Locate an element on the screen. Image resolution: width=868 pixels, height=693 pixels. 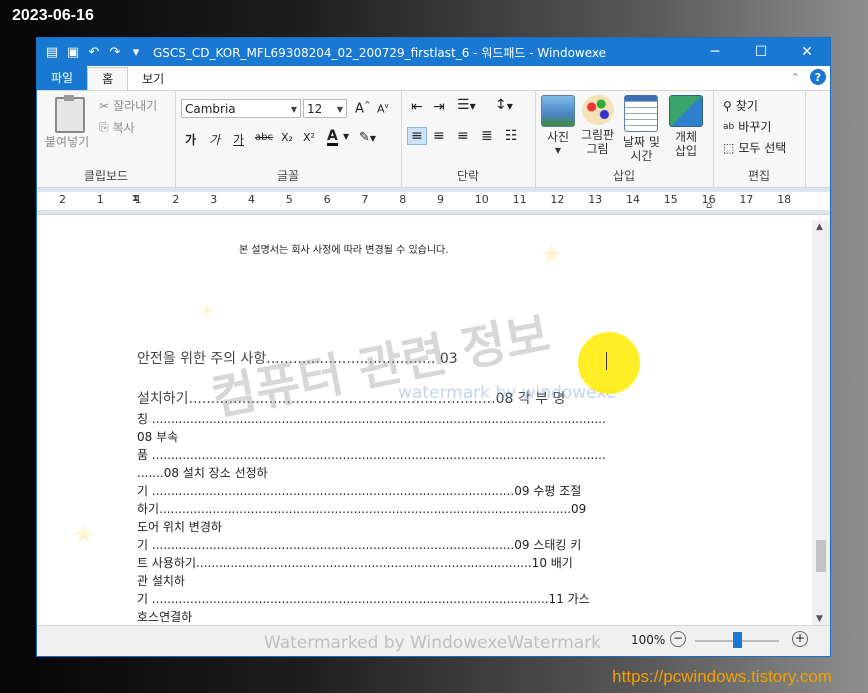
ribbon: 붙여넣기 ✂ 잘라내기 ⎘ 복사 클립보드 Cambria ▼ 12 ▼ A^ is located at coordinates (433, 139).